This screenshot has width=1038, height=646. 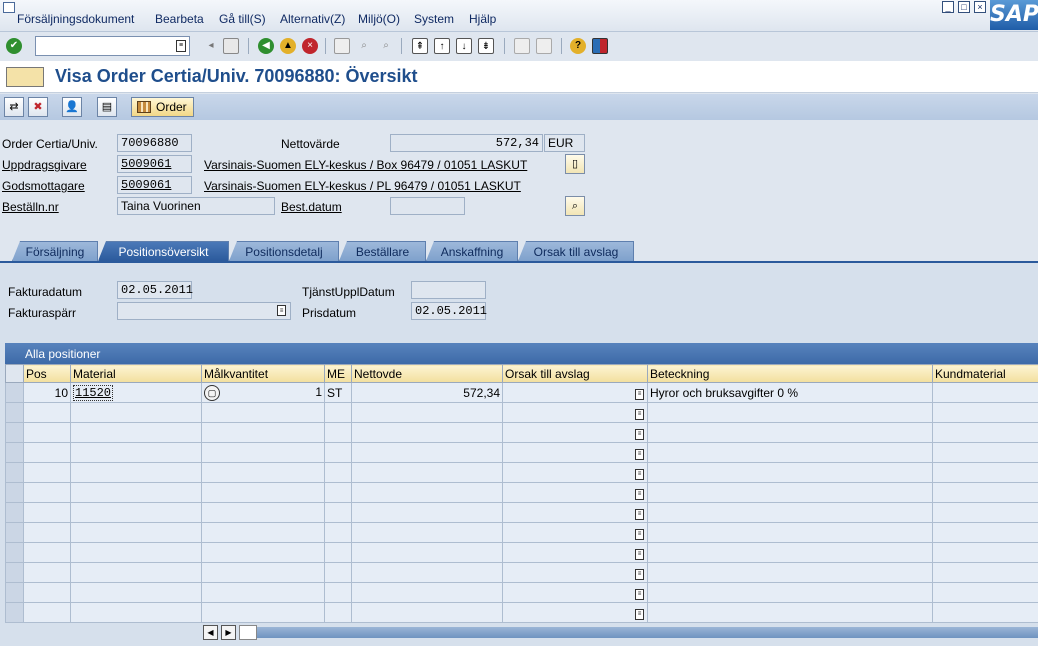 What do you see at coordinates (564, 143) in the screenshot?
I see `currency-field: EUR` at bounding box center [564, 143].